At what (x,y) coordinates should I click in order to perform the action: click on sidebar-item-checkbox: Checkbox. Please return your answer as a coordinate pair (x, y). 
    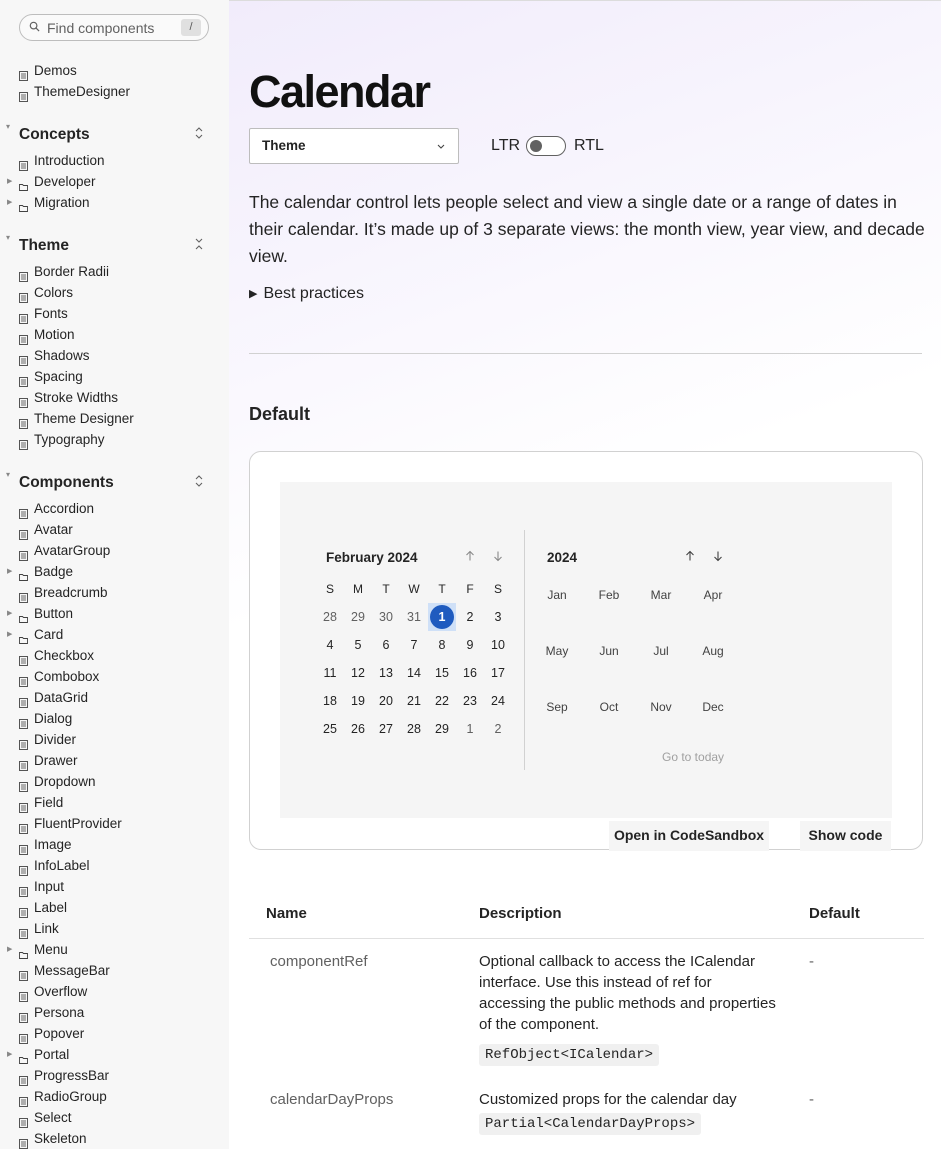
    Looking at the image, I should click on (114, 656).